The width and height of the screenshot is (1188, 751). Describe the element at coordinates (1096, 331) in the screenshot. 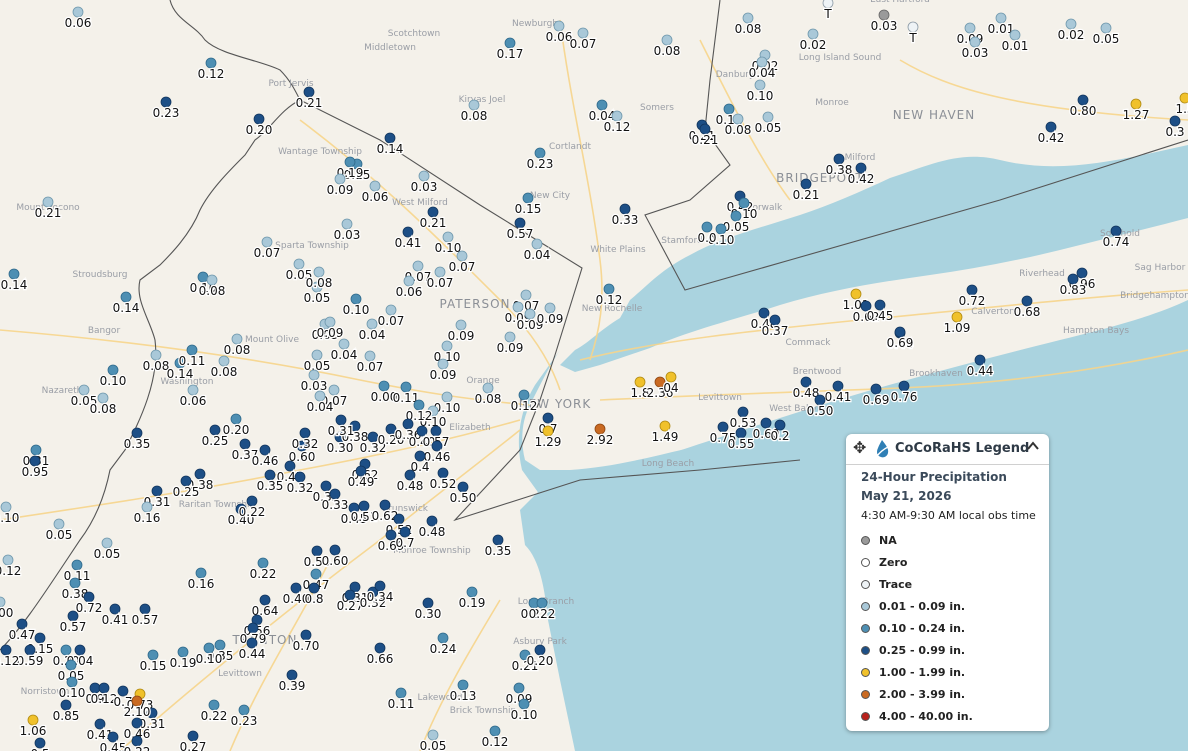

I see `place-label-hampton-bays: Hampton Bays` at that location.